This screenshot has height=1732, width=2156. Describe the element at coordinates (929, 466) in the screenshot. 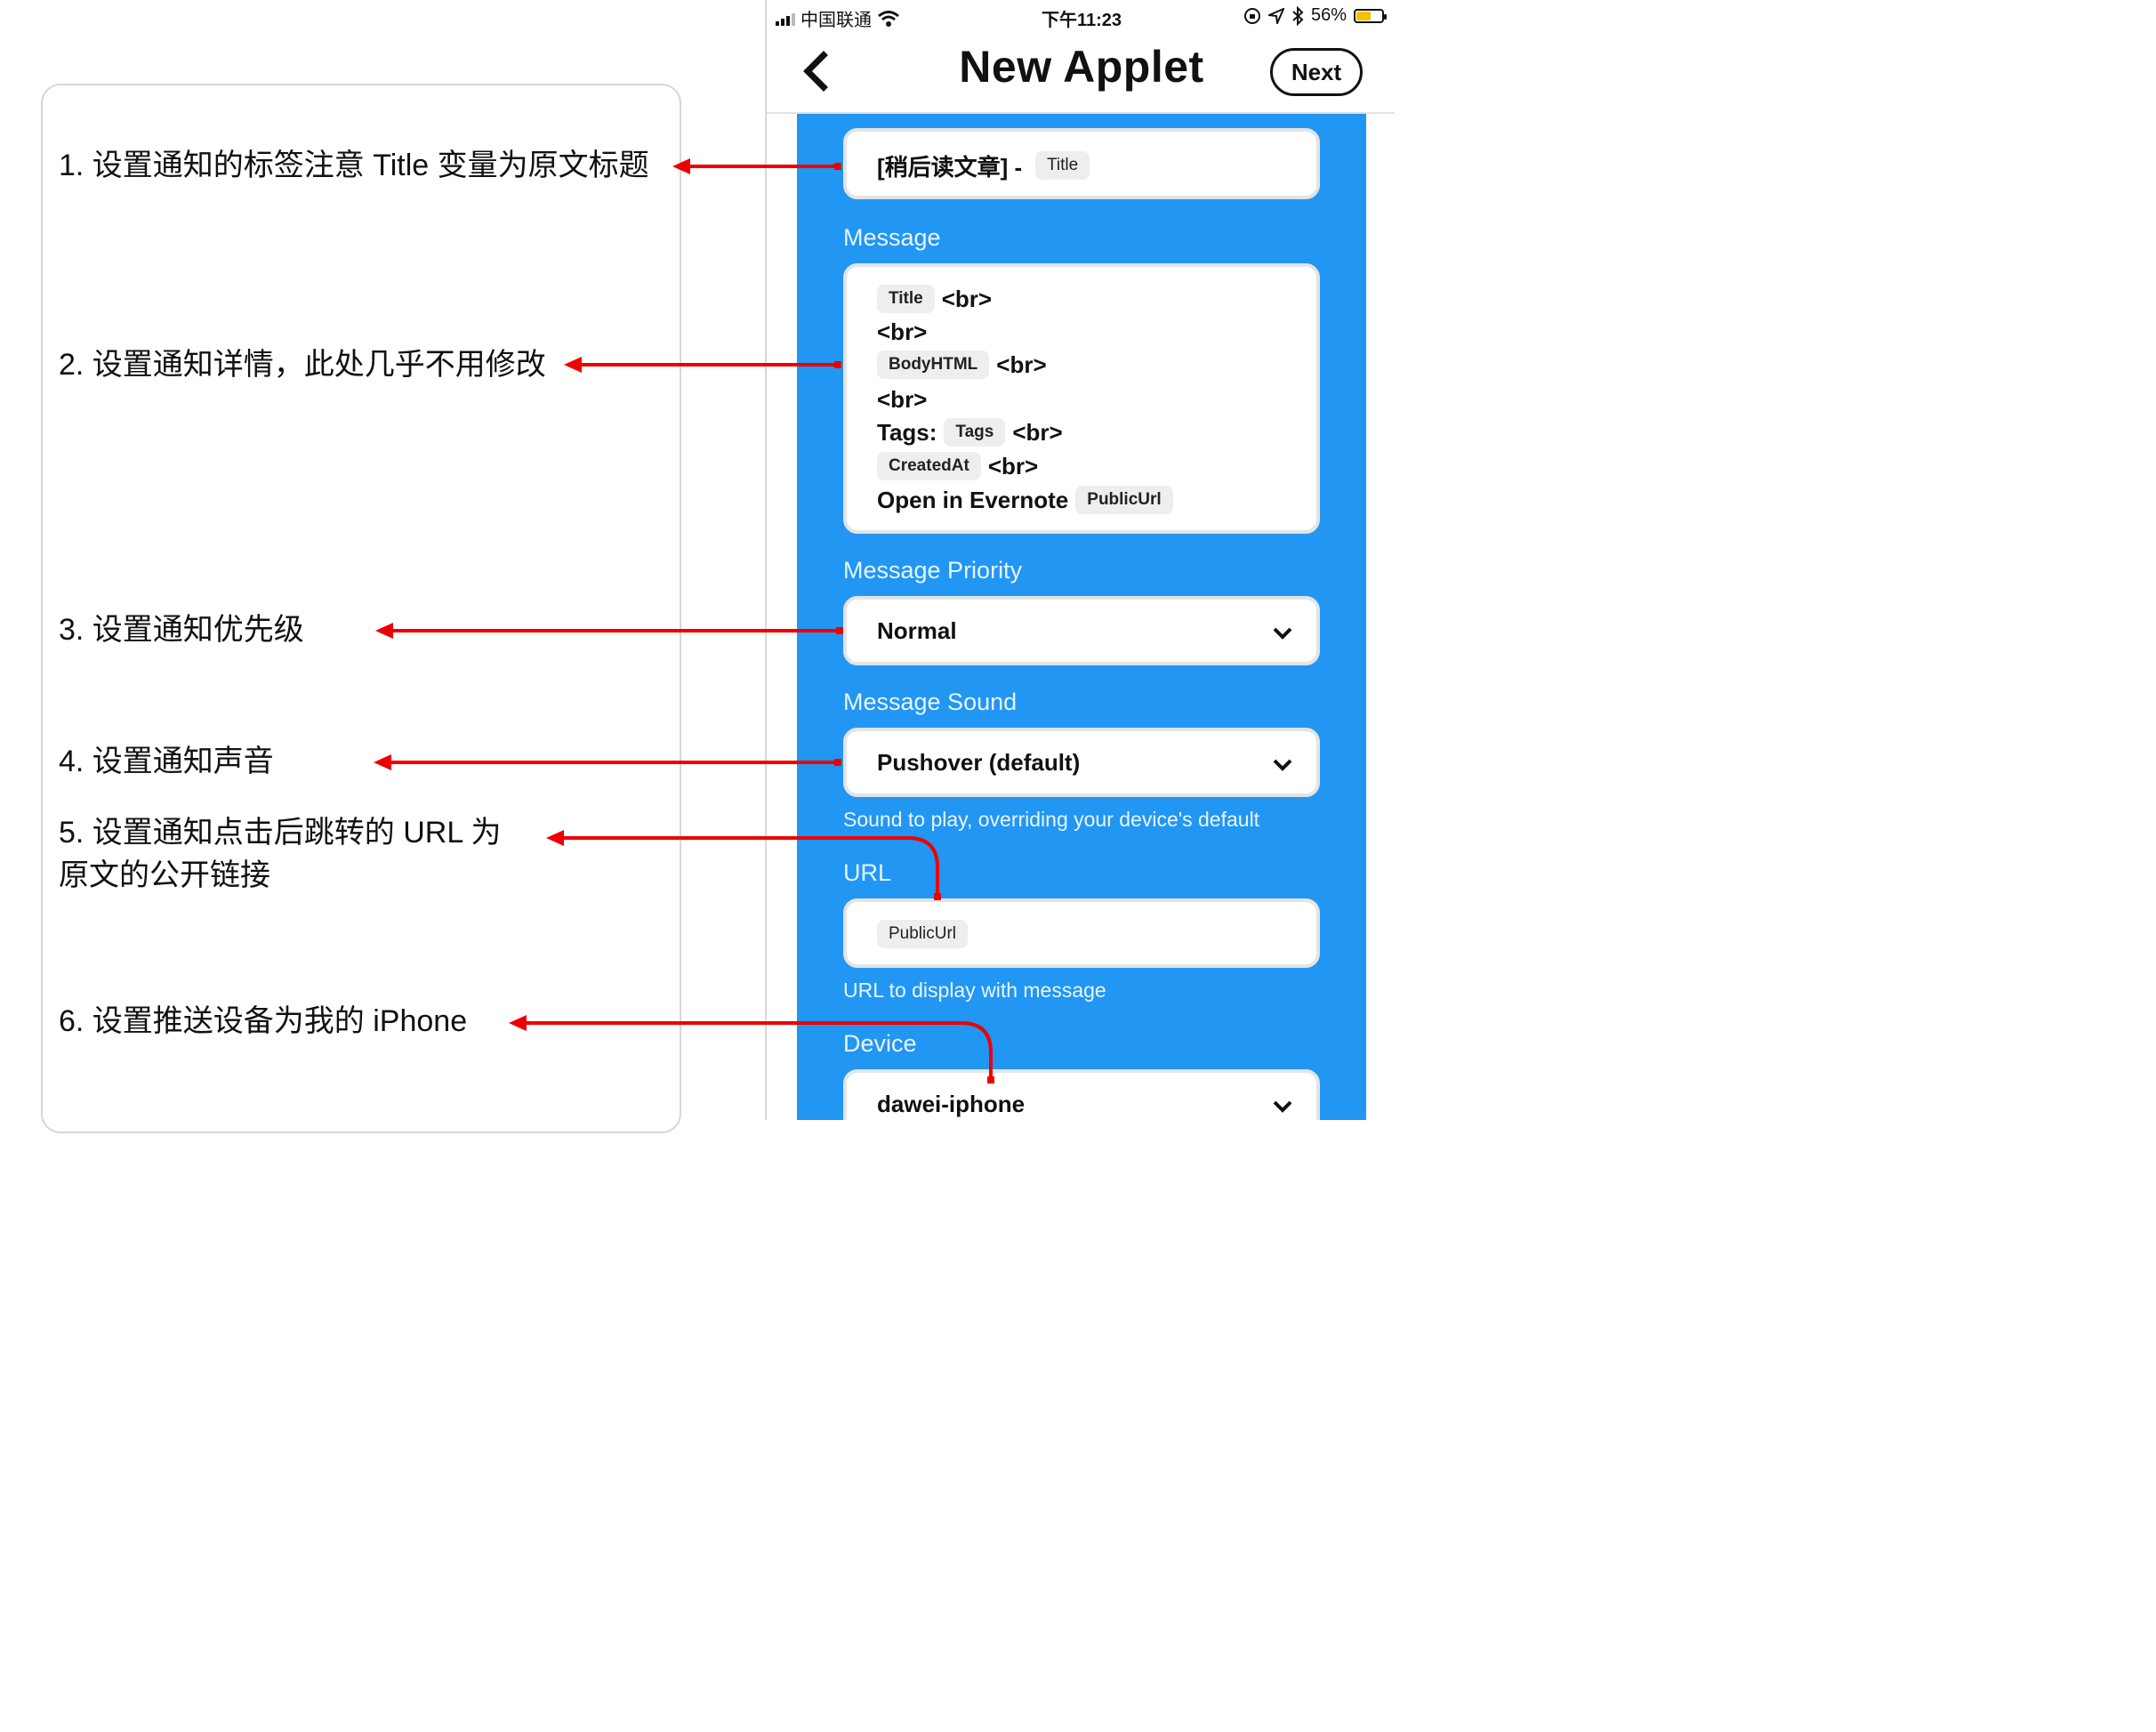

I see `message-createdat-pill: CreatedAt` at that location.